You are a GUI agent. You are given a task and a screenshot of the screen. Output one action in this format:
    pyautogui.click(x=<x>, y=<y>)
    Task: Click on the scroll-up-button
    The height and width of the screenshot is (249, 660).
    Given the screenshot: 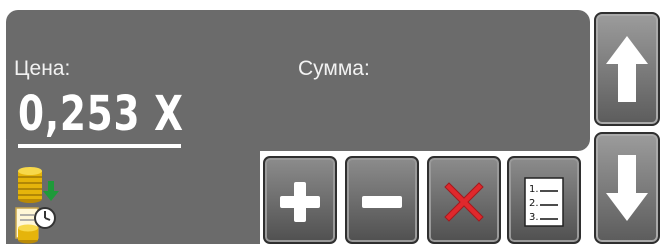 What is the action you would take?
    pyautogui.click(x=627, y=69)
    